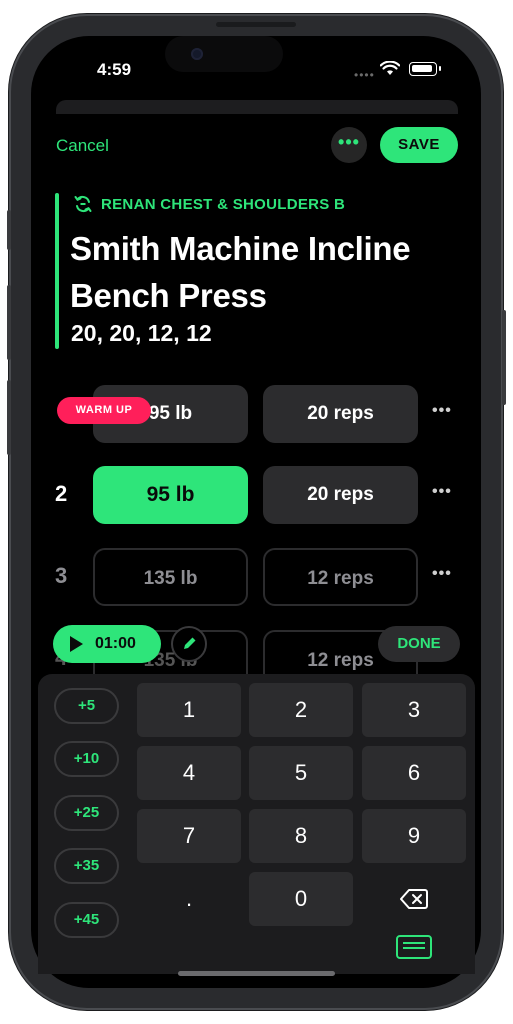 The image size is (513, 1024). I want to click on key-9: 9, so click(414, 836).